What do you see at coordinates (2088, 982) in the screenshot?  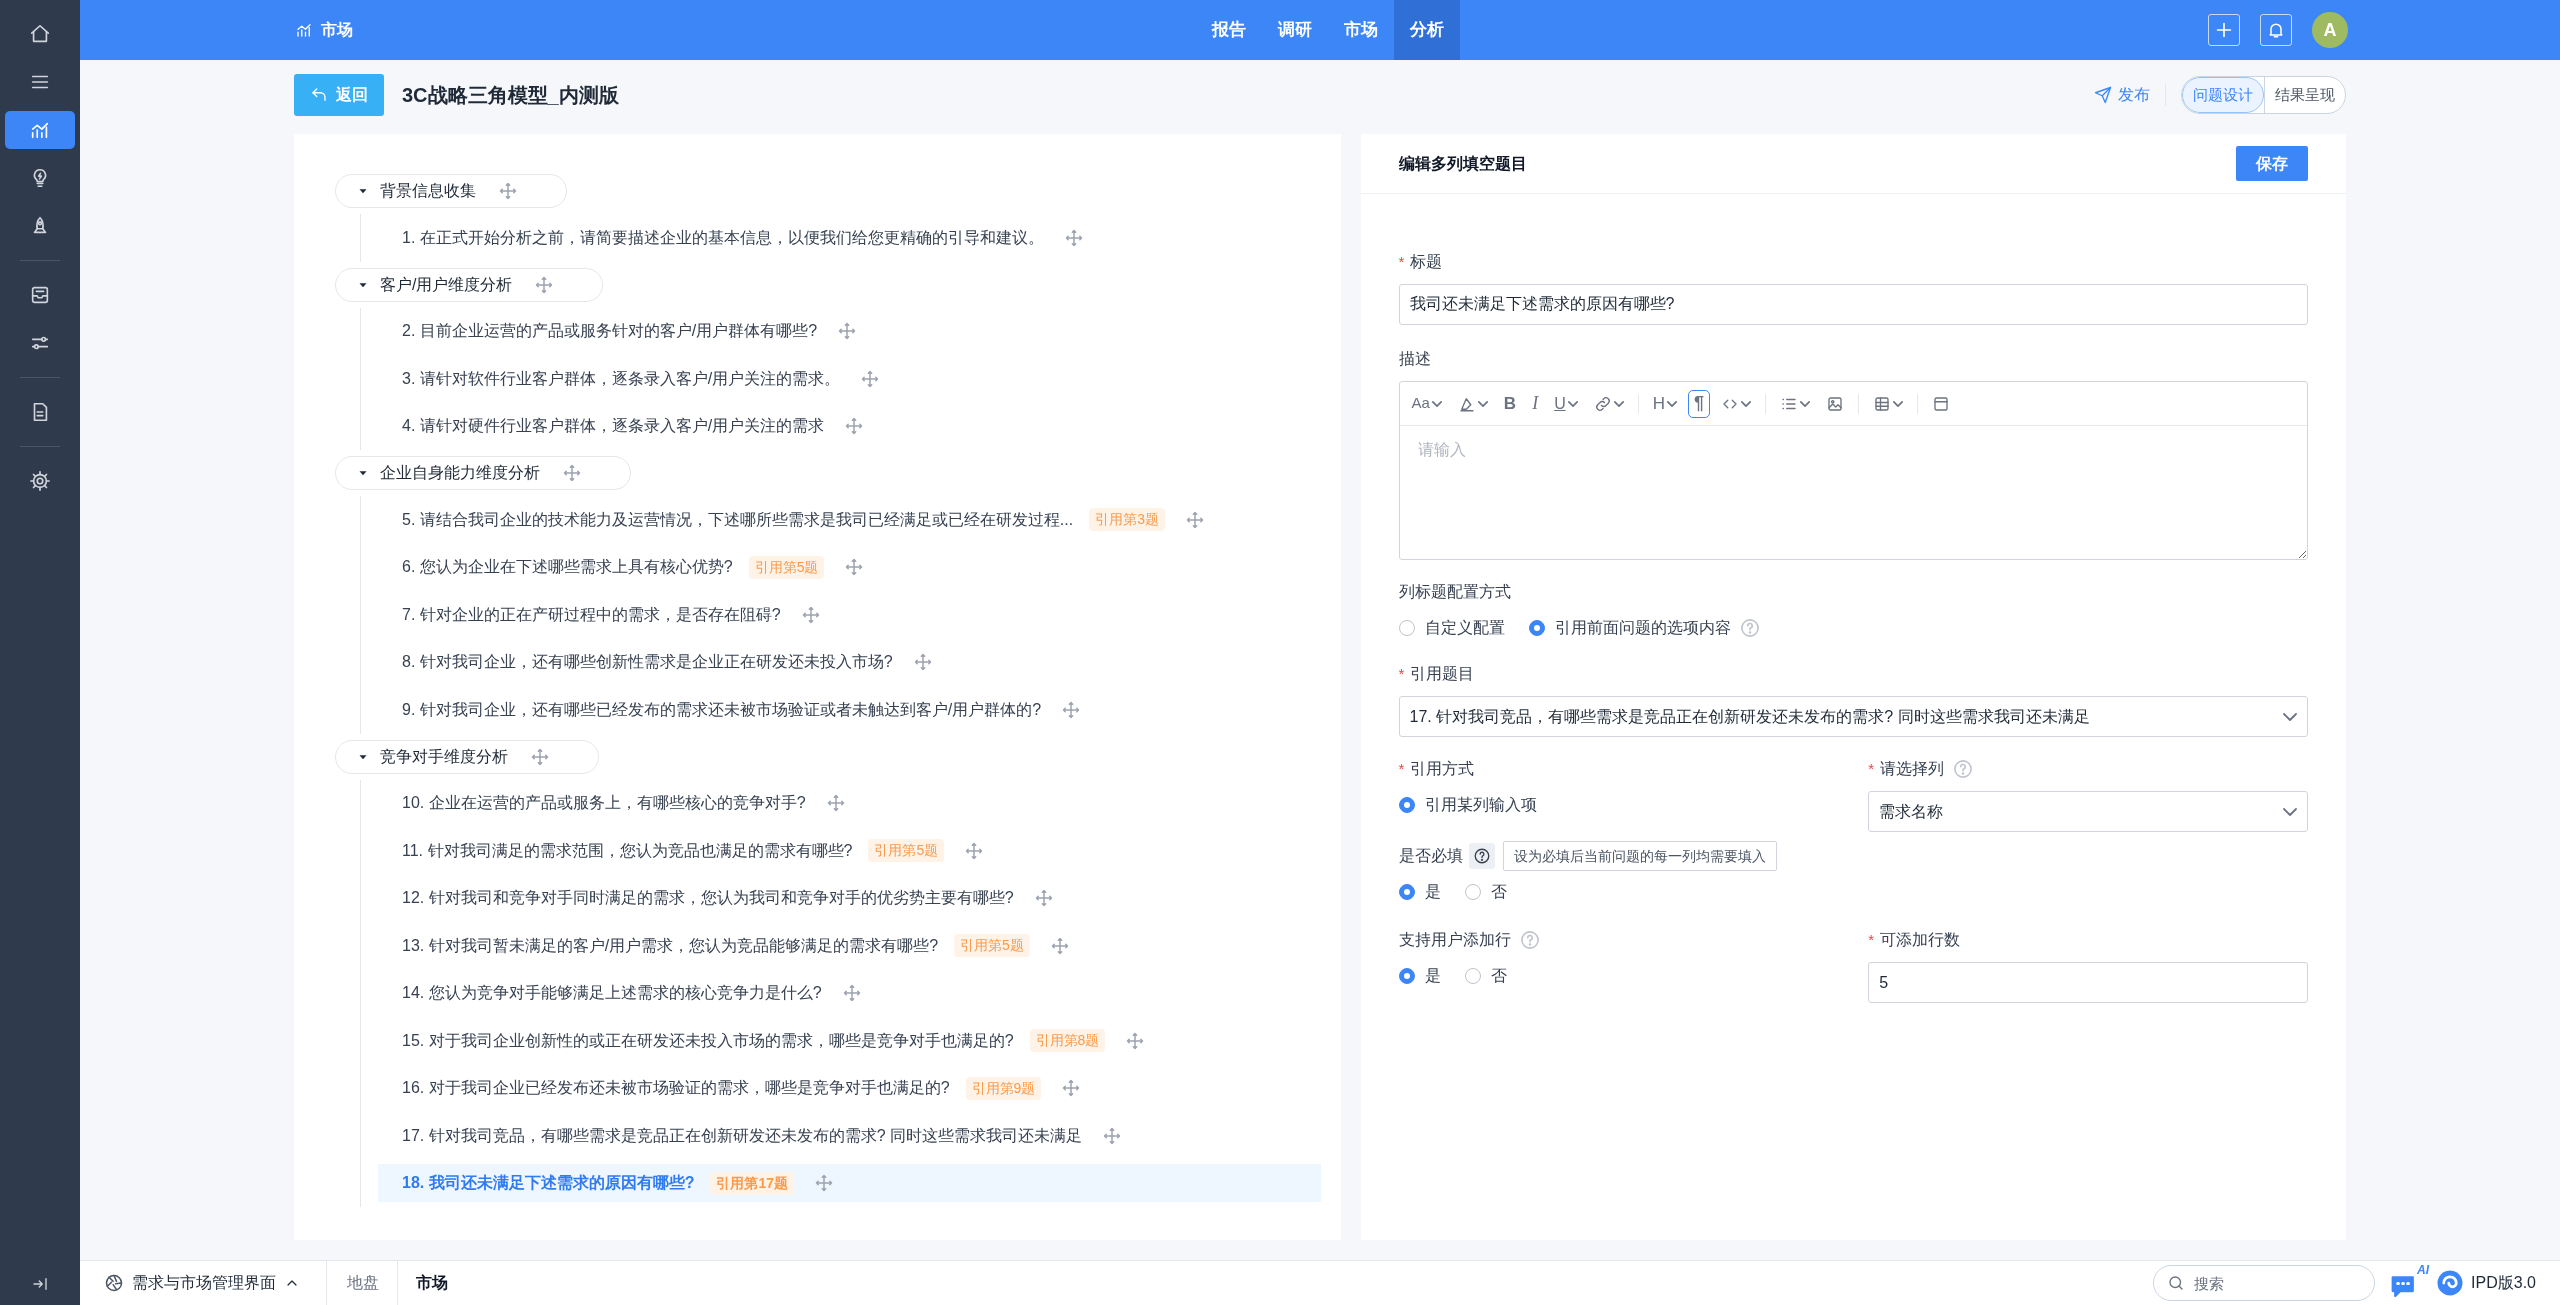 I see `input-field: 5` at bounding box center [2088, 982].